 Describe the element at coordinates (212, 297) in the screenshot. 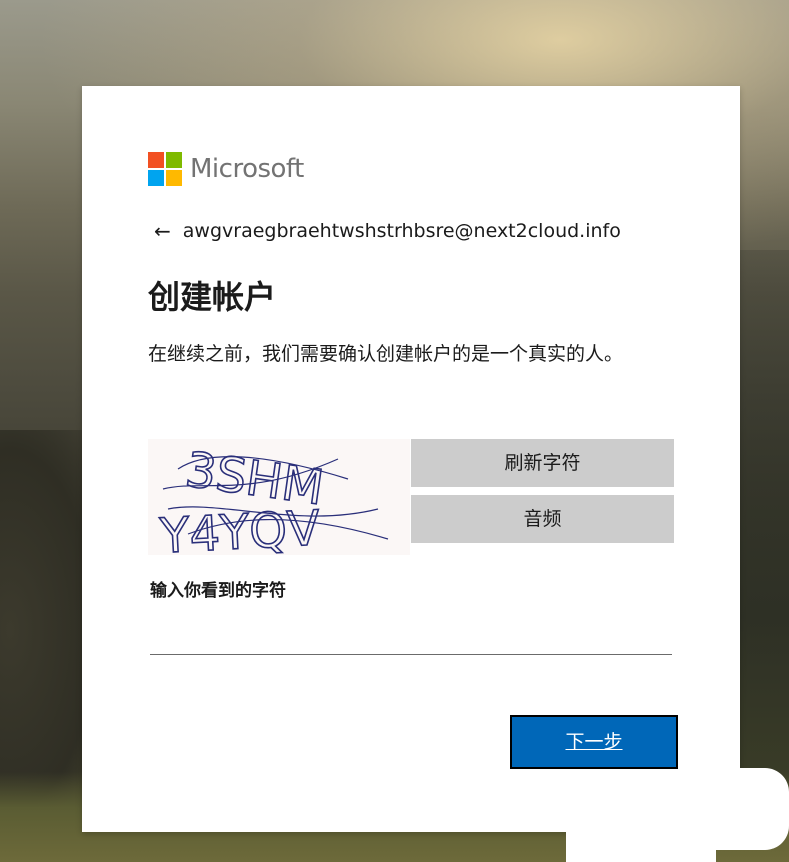

I see `page-title: 创建帐户` at that location.